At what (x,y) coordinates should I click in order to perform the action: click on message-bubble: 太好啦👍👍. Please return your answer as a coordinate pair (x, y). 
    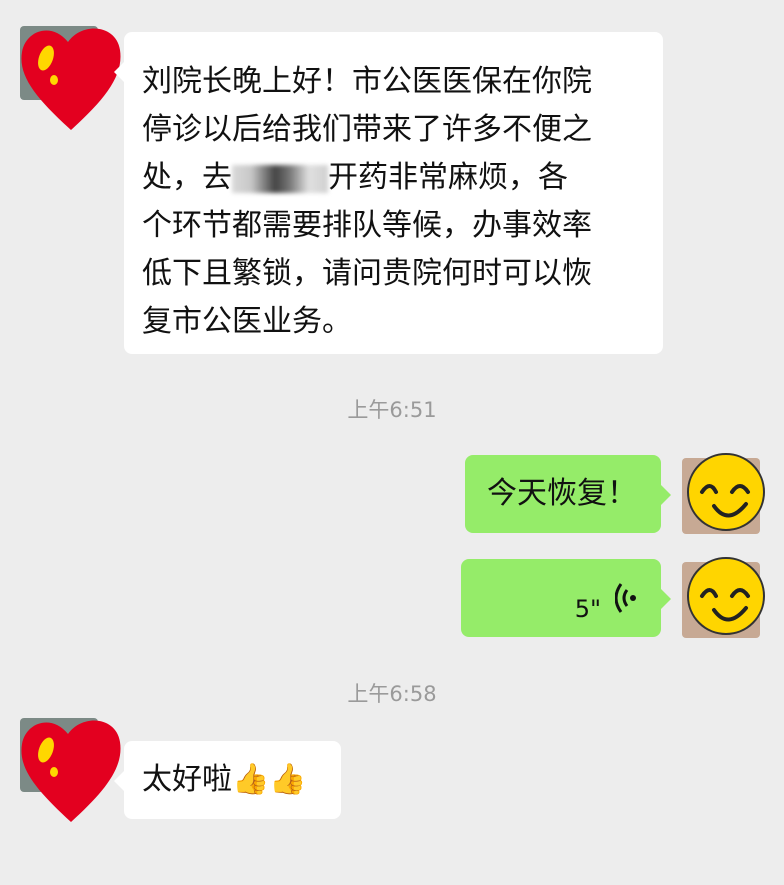
    Looking at the image, I should click on (227, 780).